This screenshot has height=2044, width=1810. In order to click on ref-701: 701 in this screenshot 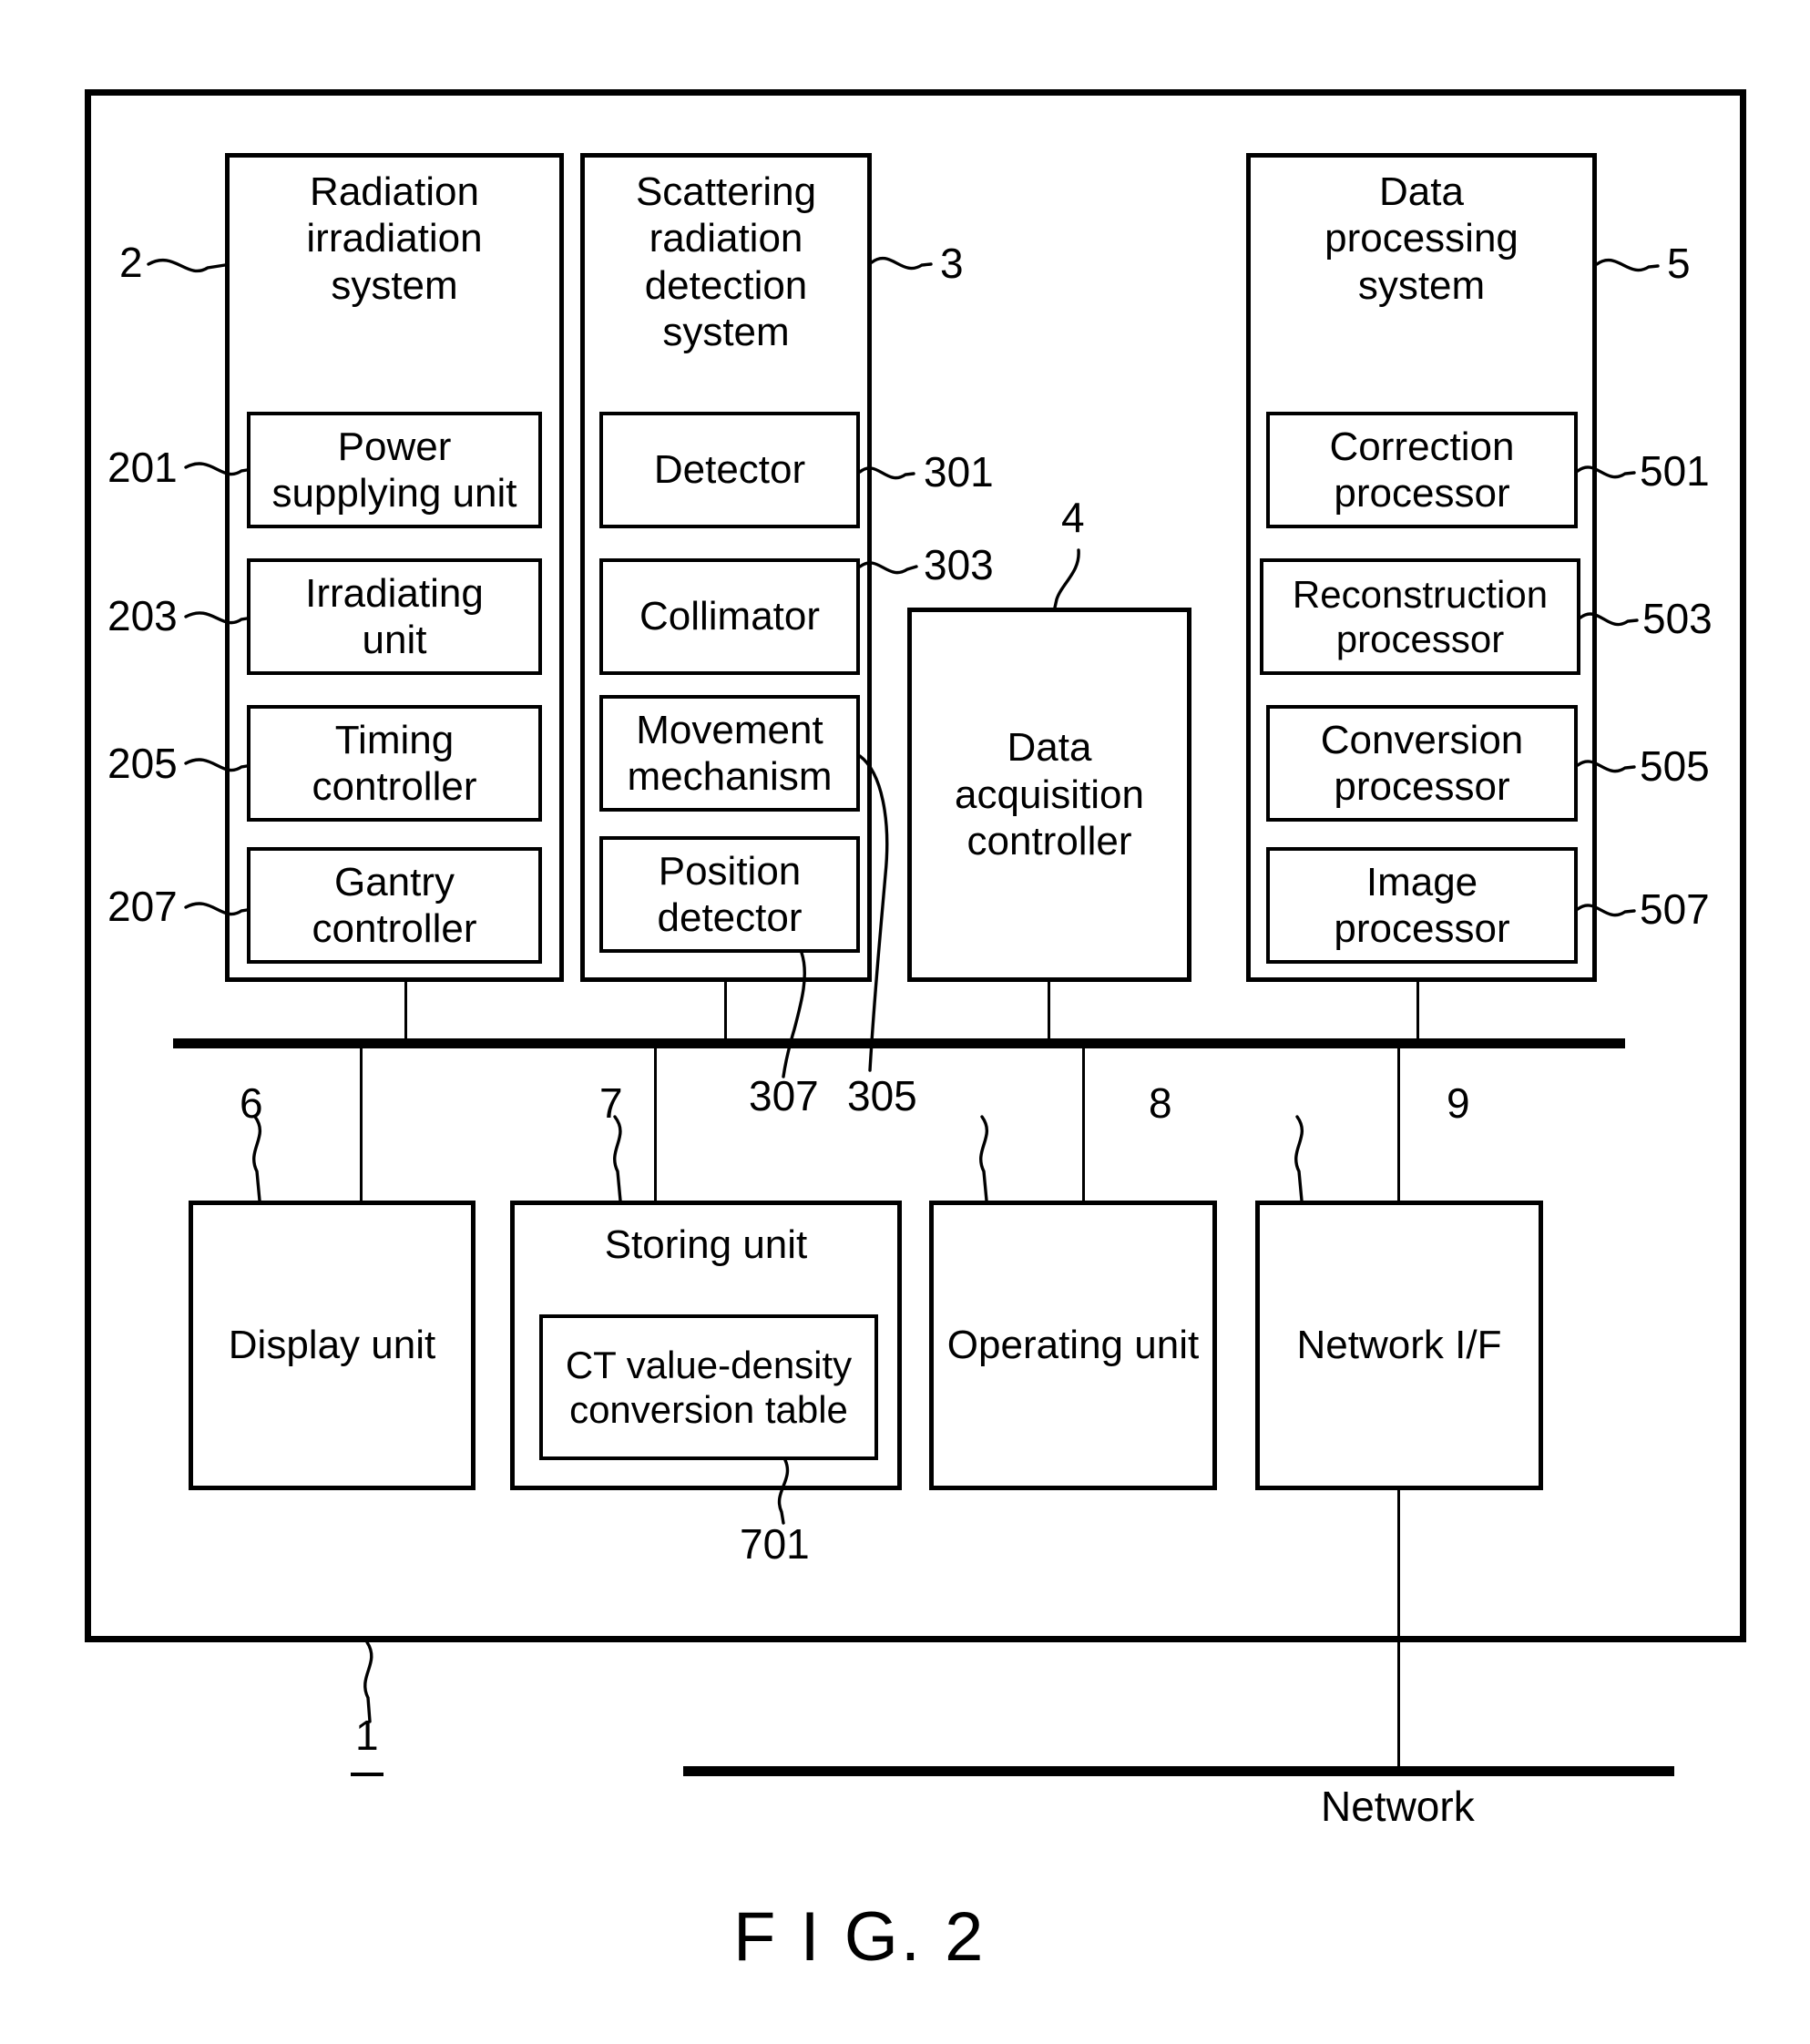, I will do `click(775, 1544)`.